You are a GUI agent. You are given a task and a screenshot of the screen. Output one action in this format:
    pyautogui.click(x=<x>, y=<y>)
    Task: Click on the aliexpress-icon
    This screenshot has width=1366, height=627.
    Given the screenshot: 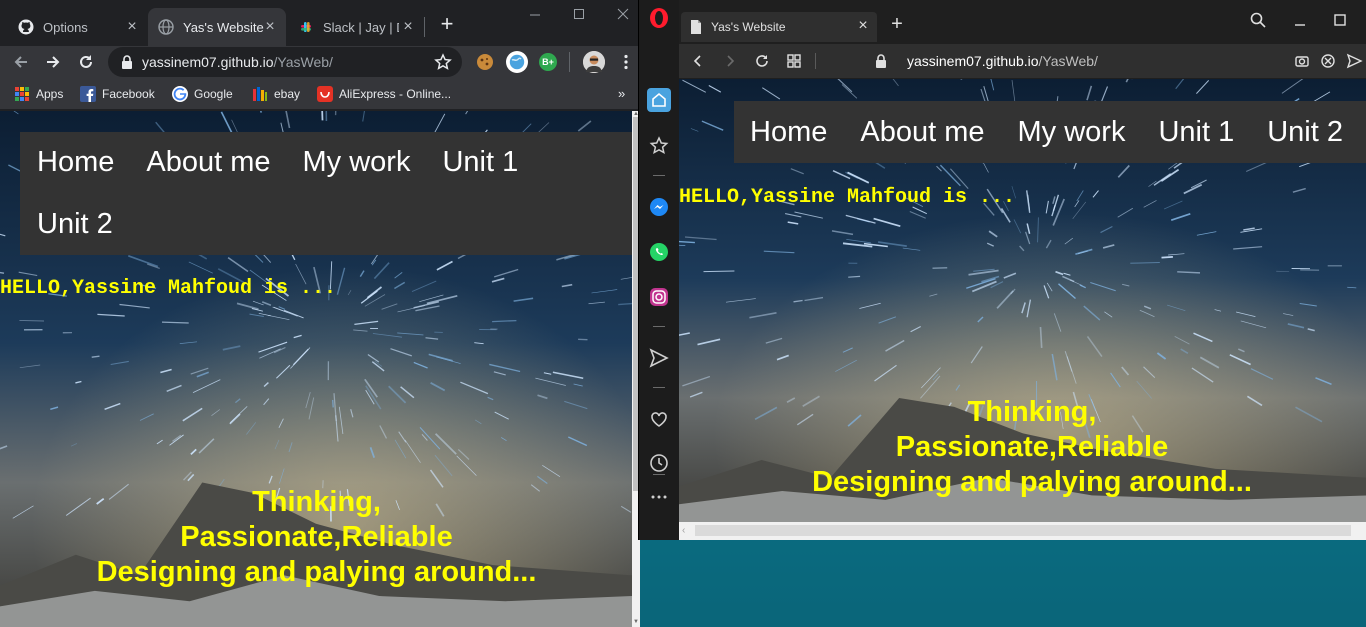 What is the action you would take?
    pyautogui.click(x=325, y=94)
    